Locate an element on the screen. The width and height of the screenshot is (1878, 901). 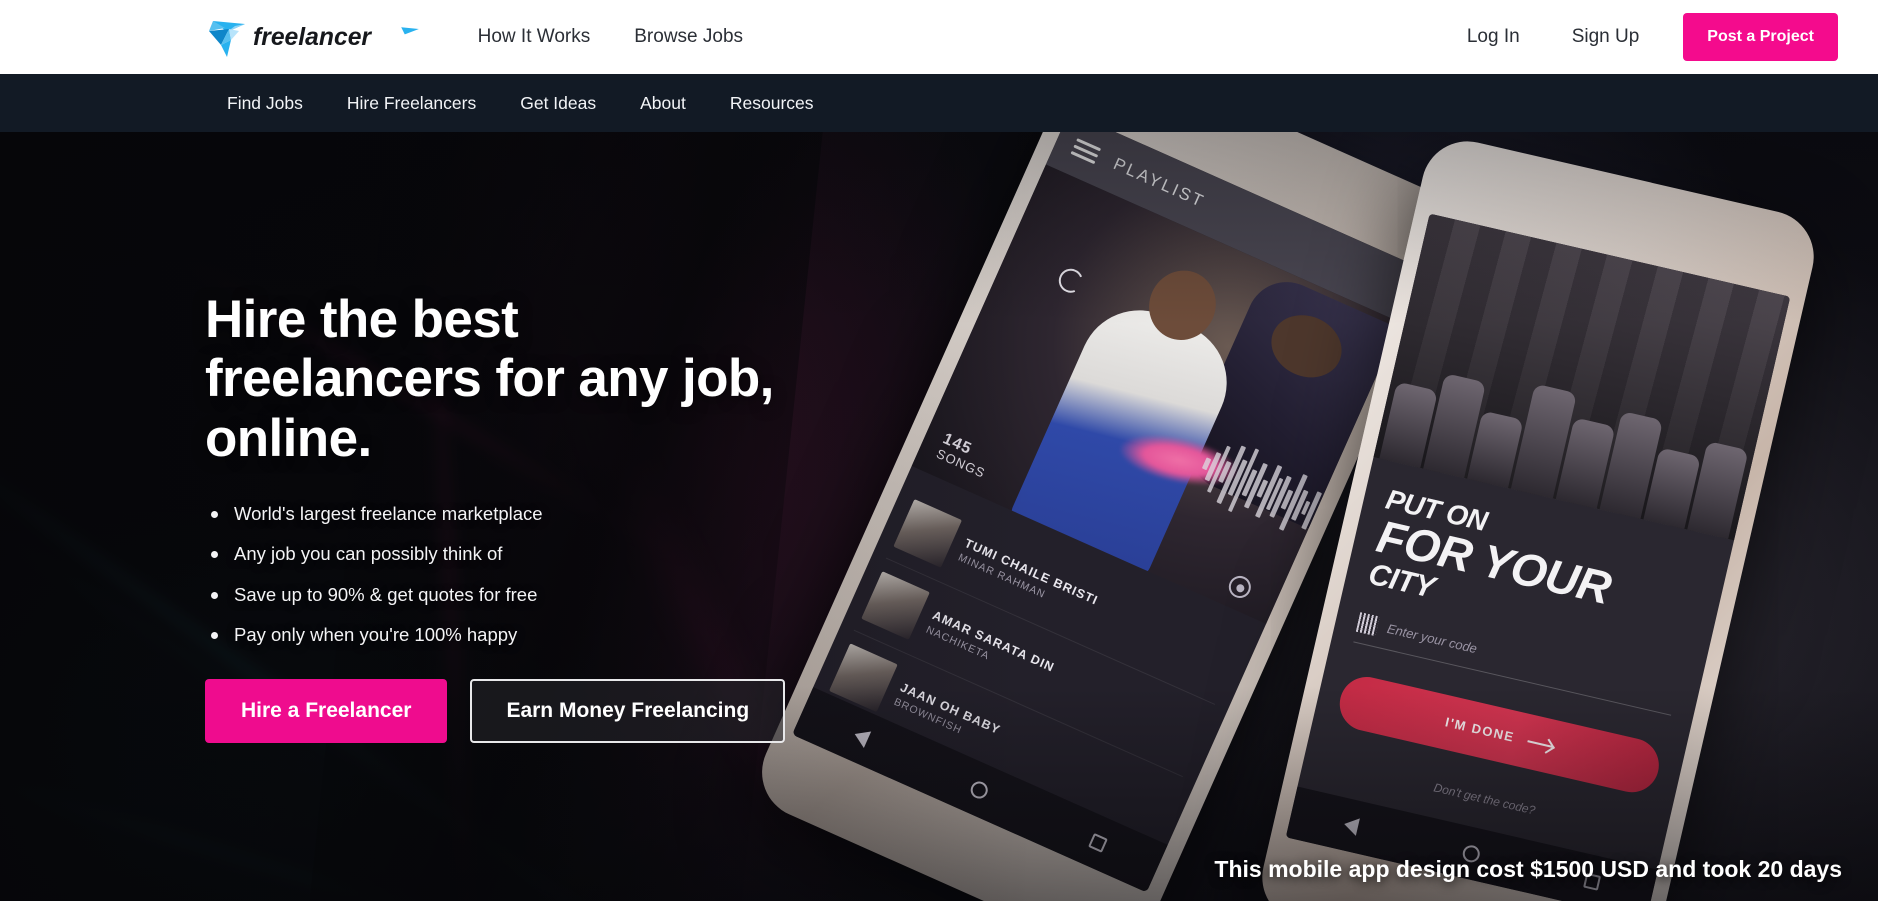
track-thumbnail is located at coordinates (927, 533).